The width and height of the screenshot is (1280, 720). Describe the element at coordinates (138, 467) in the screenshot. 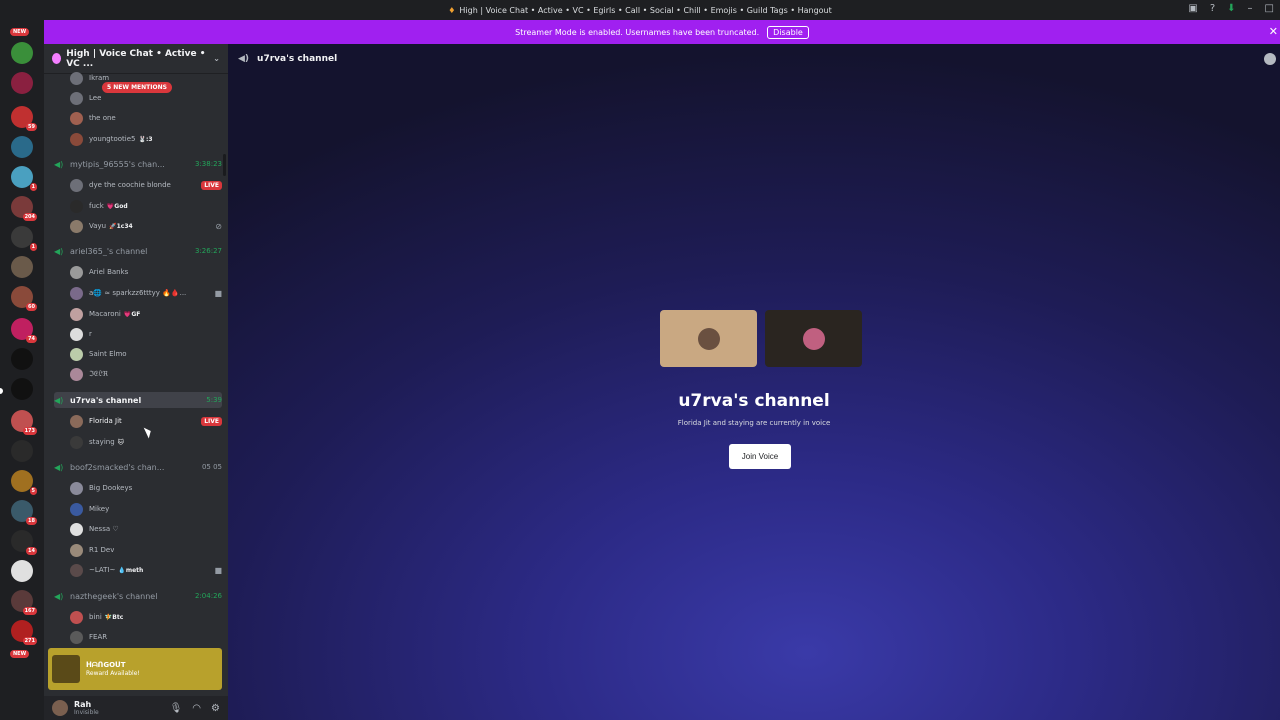

I see `voice-channel: ◀) boof2smacked's chan... 05 05` at that location.